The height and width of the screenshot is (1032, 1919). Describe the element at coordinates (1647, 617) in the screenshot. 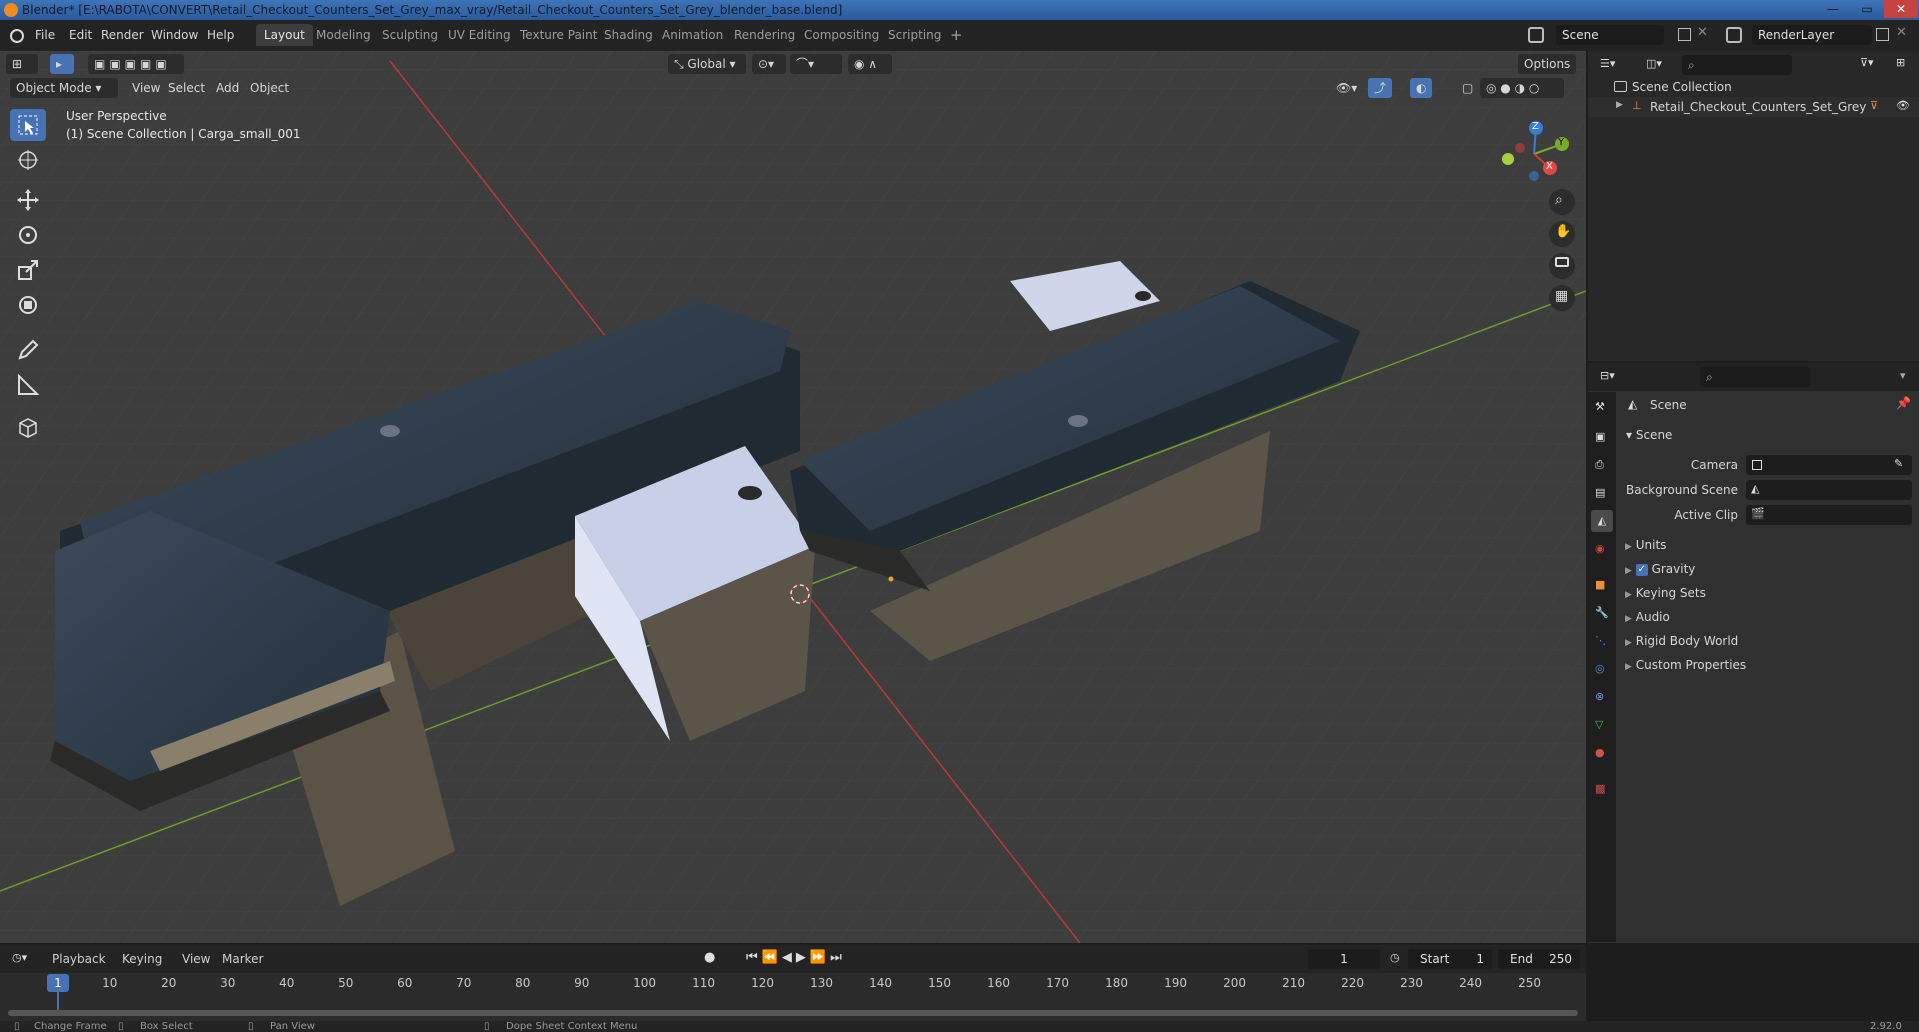

I see `panel-audio: ▶ Audio` at that location.